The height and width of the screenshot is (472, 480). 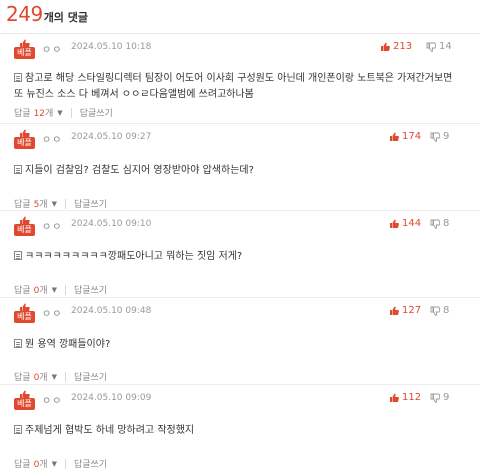 What do you see at coordinates (111, 398) in the screenshot?
I see `comment-date: 2024.05.10 09:09` at bounding box center [111, 398].